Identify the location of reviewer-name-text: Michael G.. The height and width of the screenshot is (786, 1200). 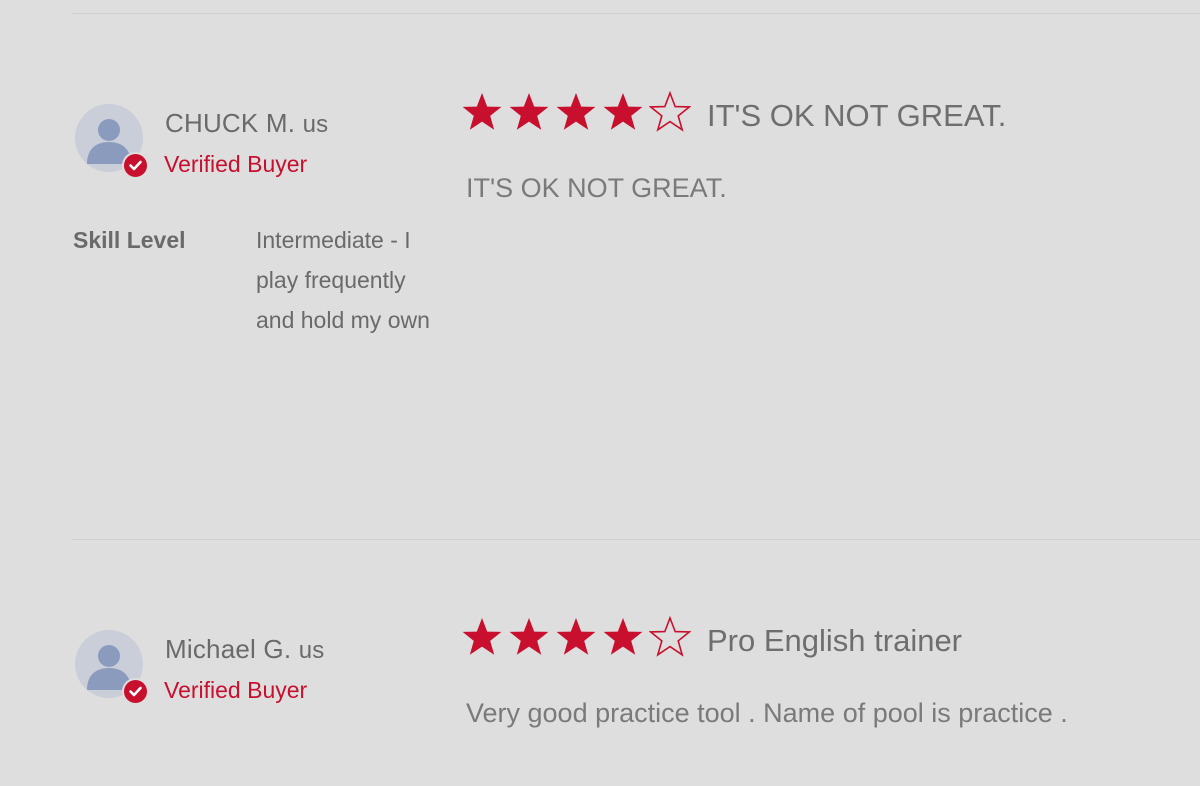
(228, 649).